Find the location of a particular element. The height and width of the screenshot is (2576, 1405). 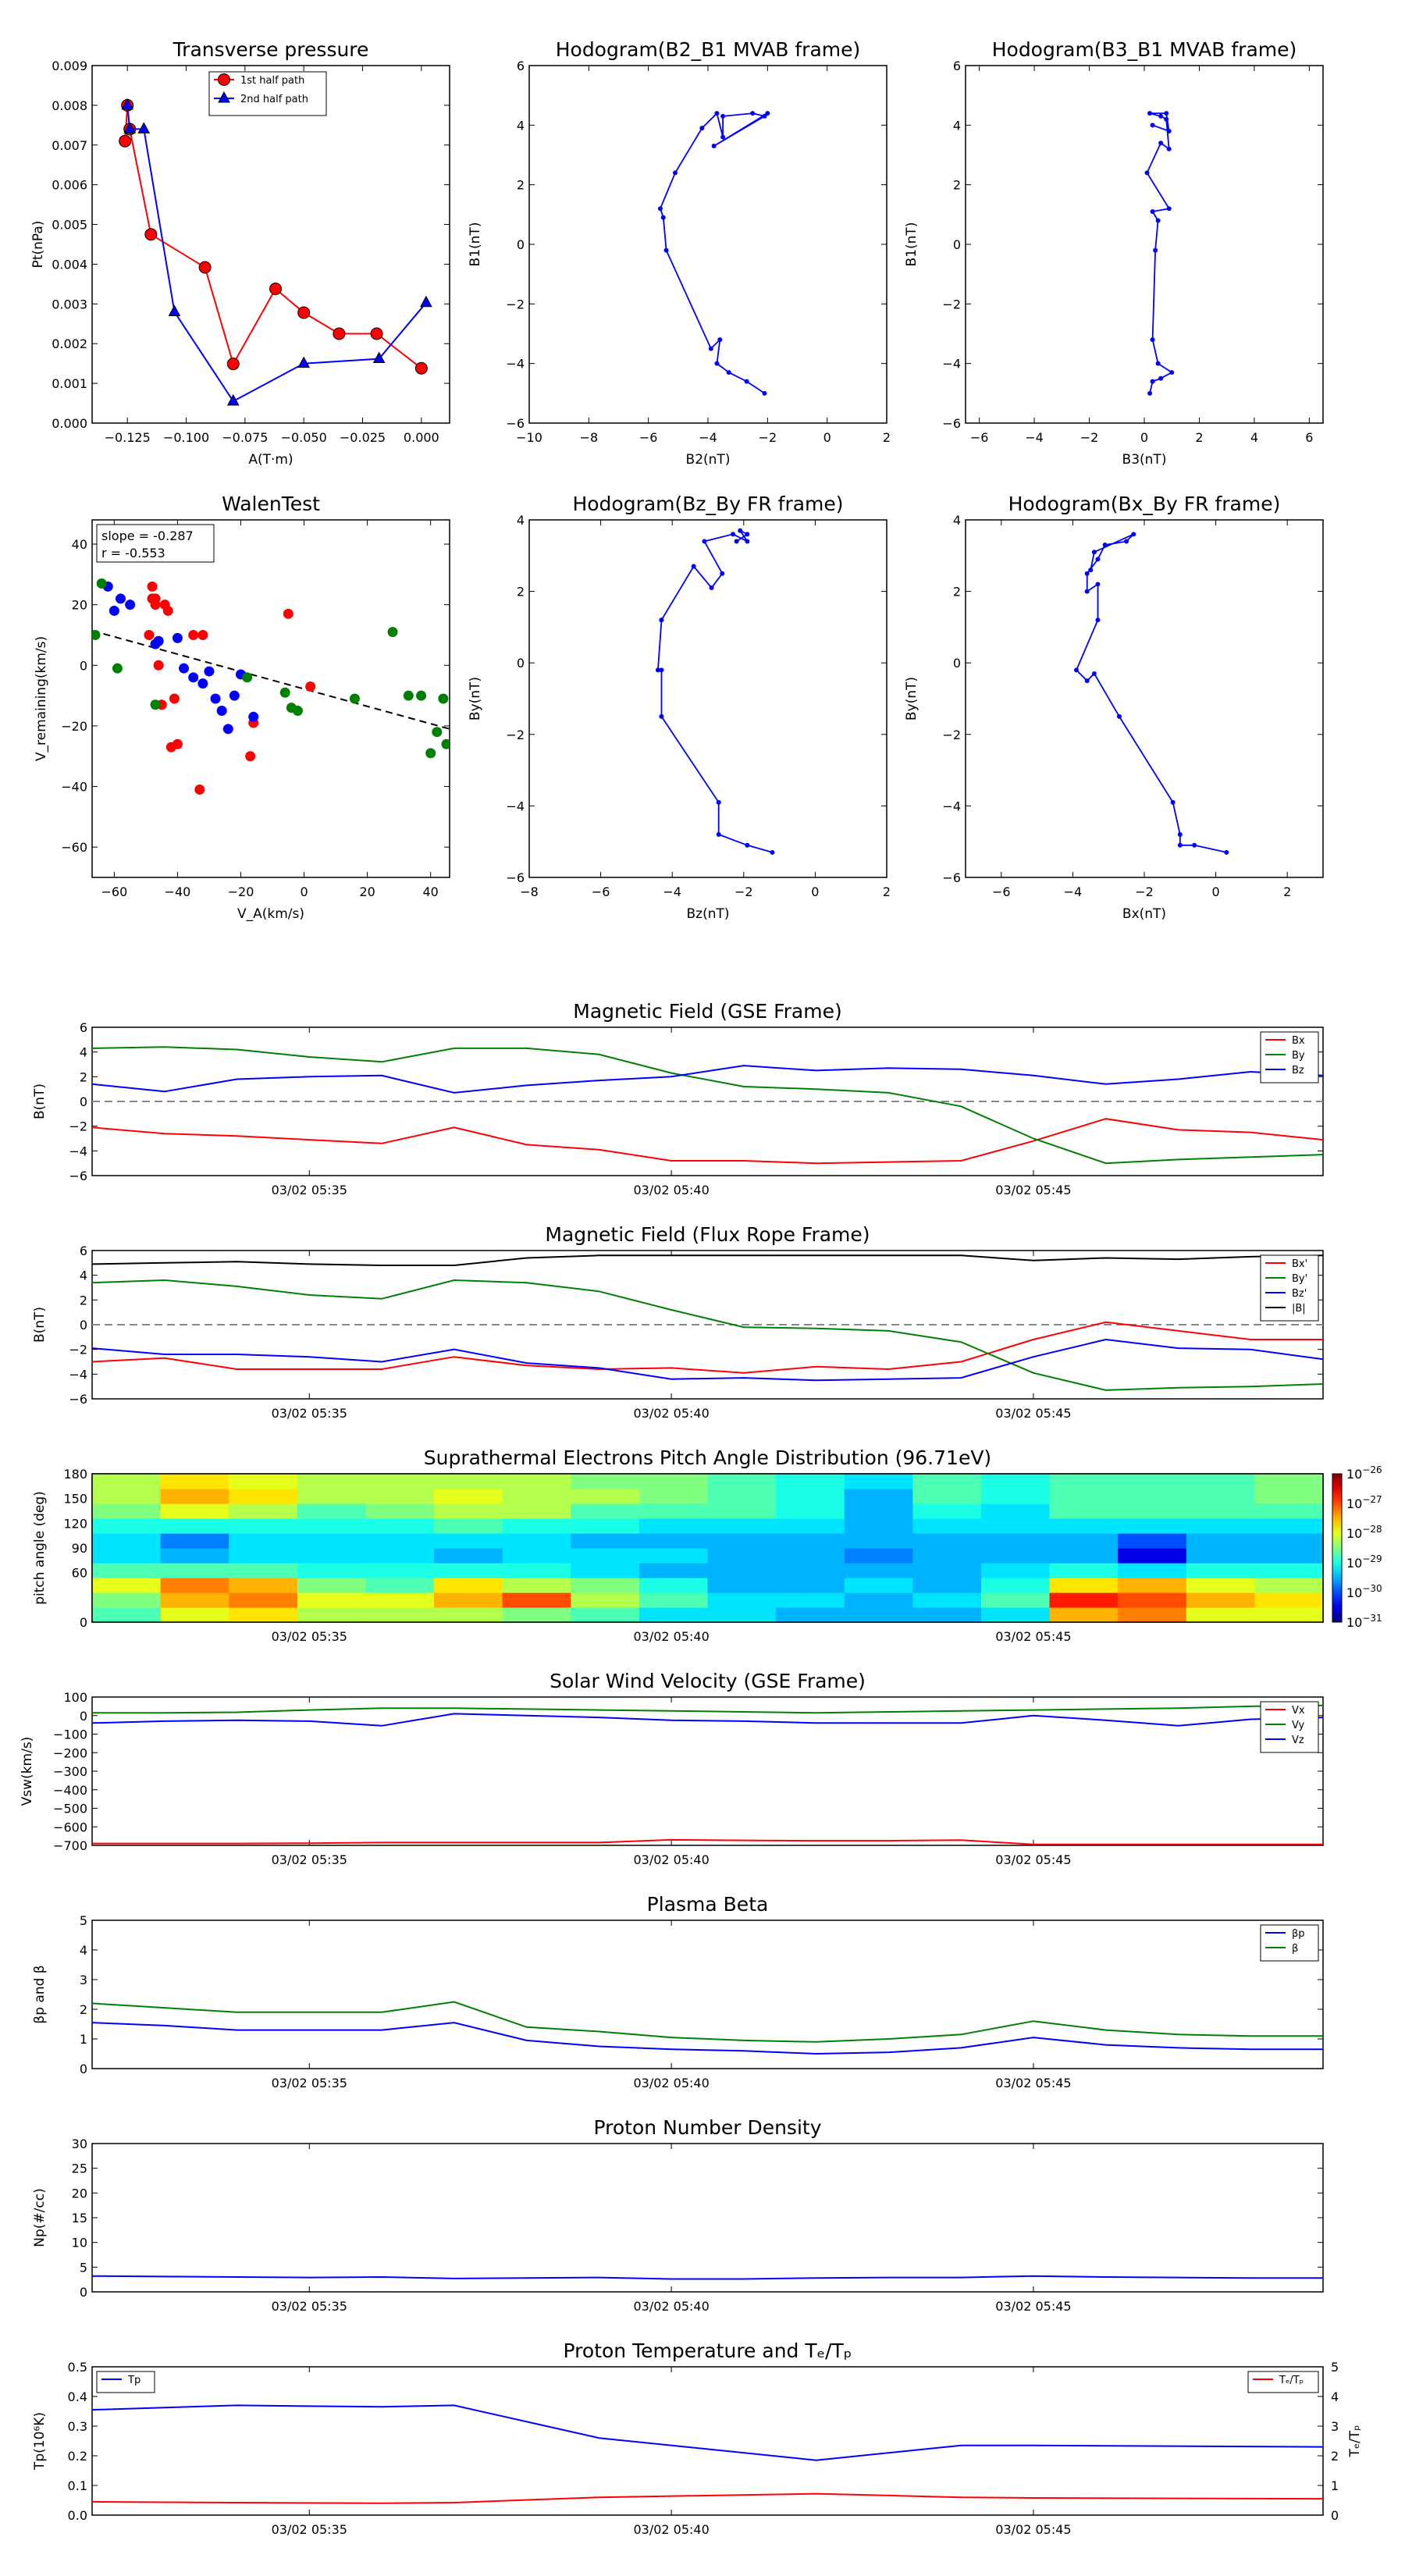

y-axis-label: βp and β is located at coordinates (40, 1994).